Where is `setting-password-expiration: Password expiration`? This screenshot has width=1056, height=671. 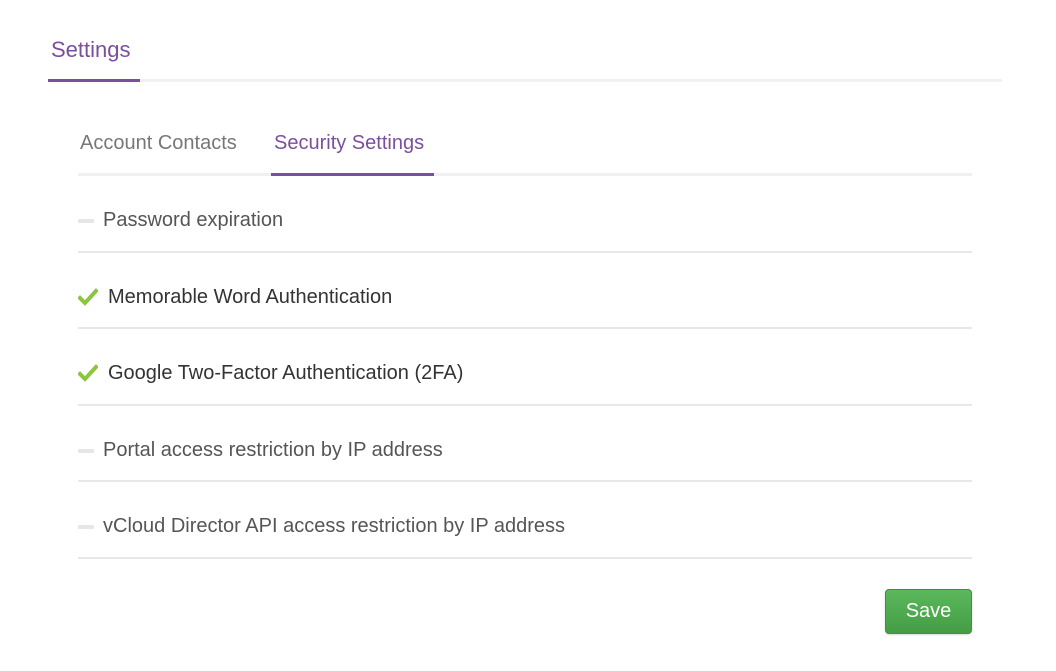 setting-password-expiration: Password expiration is located at coordinates (525, 214).